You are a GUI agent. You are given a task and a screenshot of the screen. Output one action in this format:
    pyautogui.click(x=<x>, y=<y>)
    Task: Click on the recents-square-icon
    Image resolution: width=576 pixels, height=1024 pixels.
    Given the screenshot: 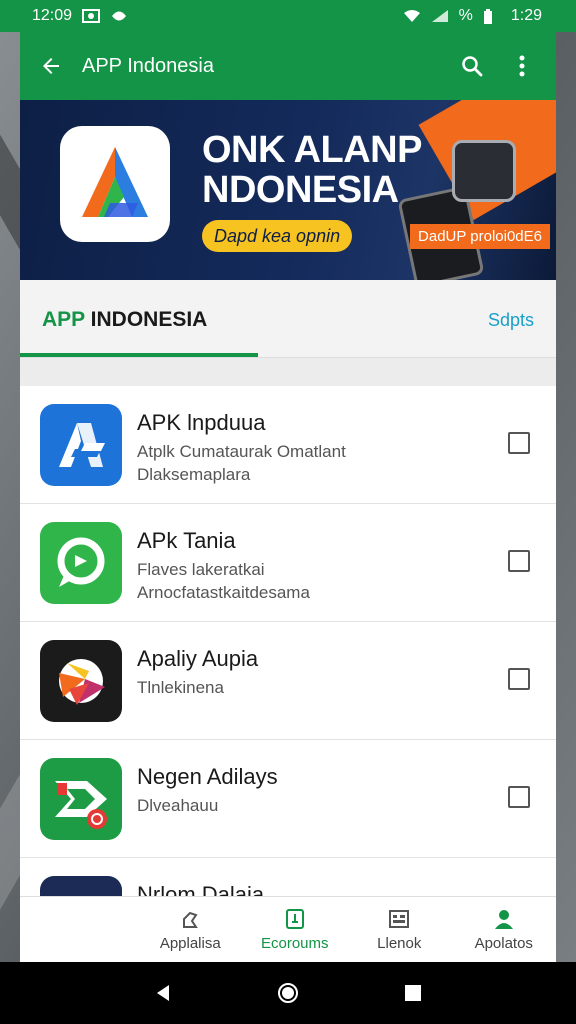 What is the action you would take?
    pyautogui.click(x=413, y=993)
    